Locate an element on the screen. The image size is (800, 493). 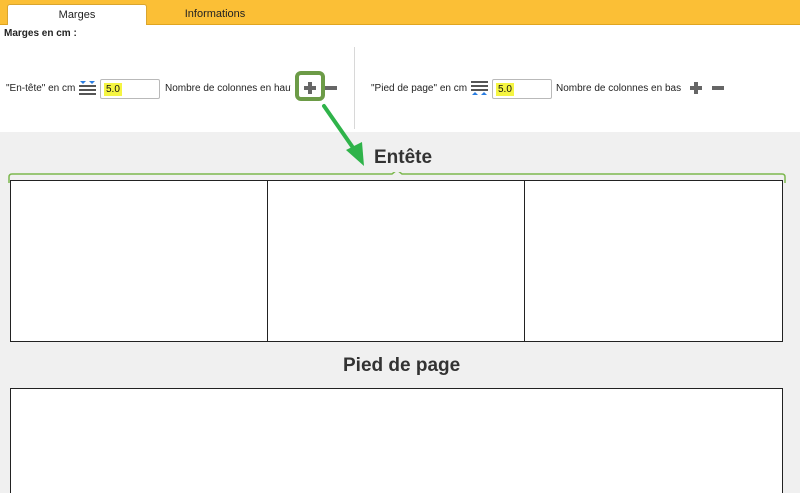
footer-height-label: "Pied de page" en cm is located at coordinates (419, 88).